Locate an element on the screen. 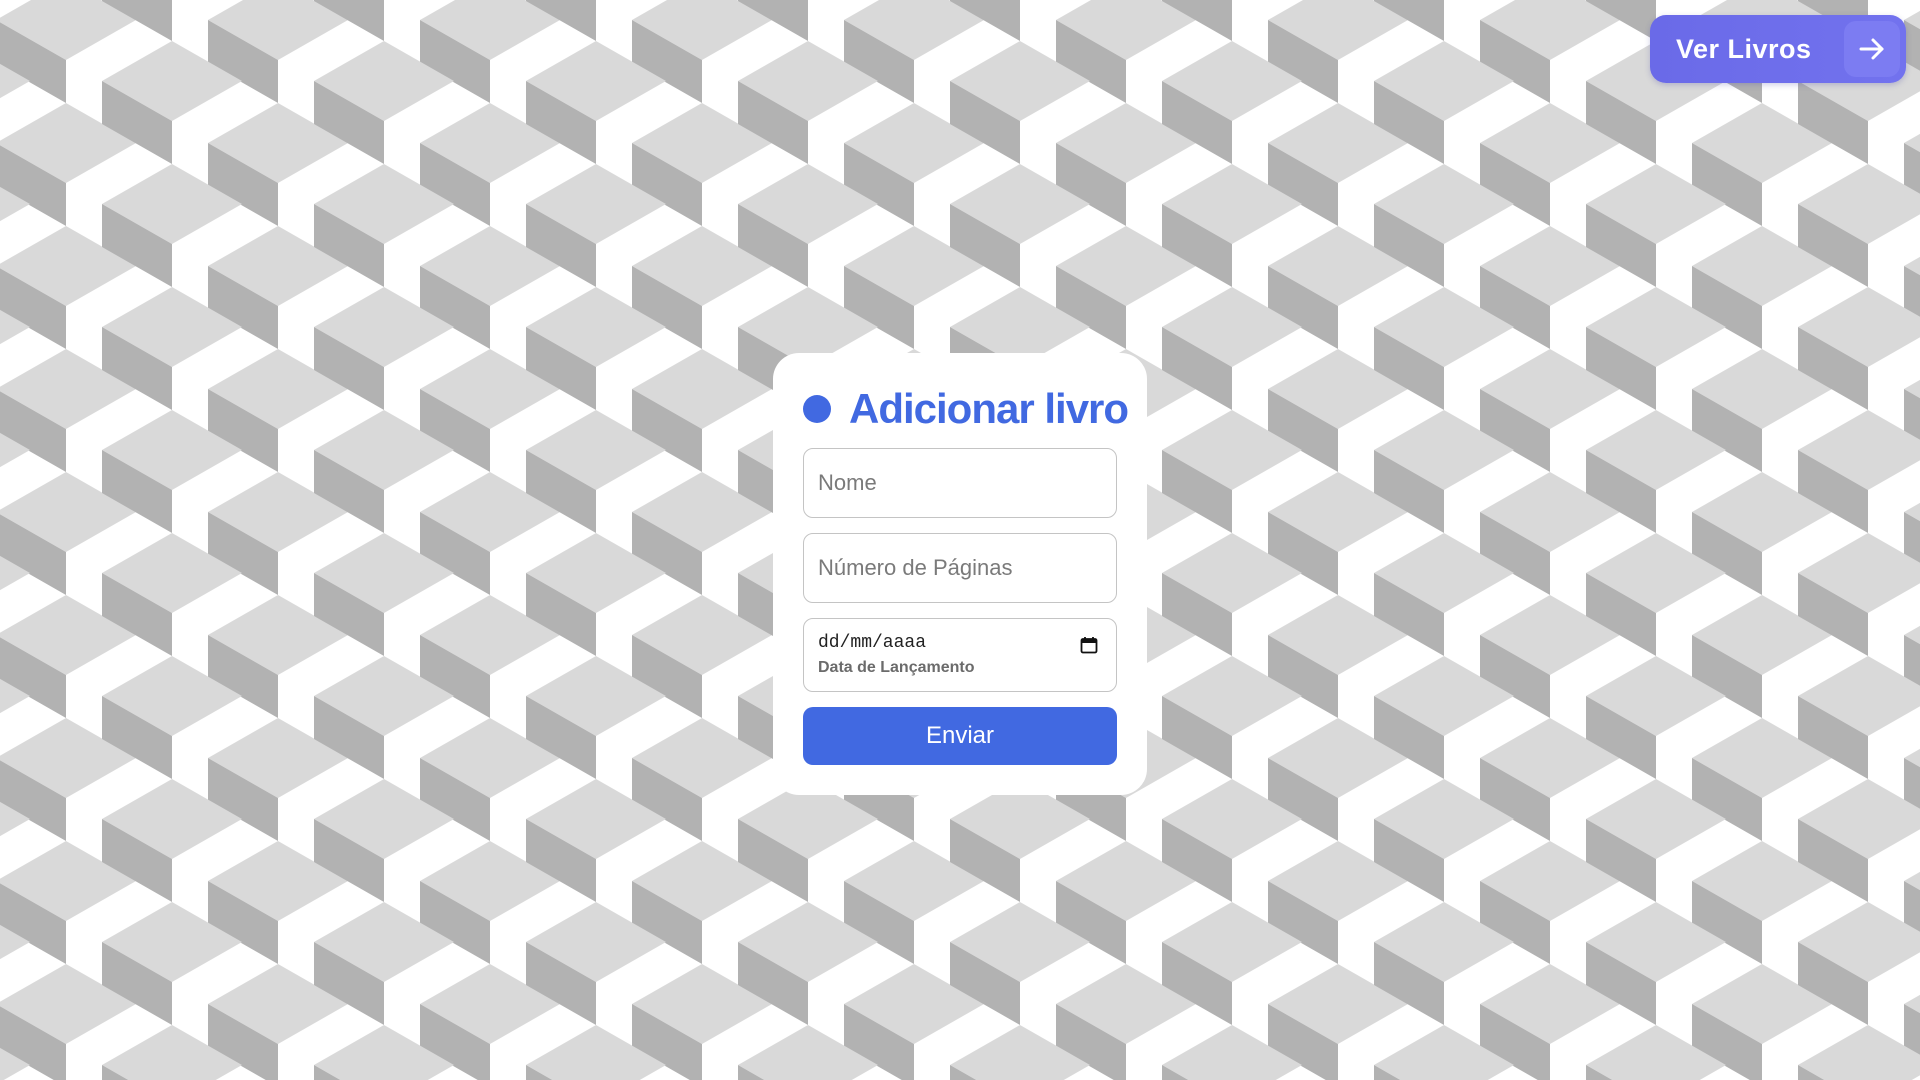 The image size is (1920, 1080). data-lancamento-label: Data de Lançamento is located at coordinates (896, 667).